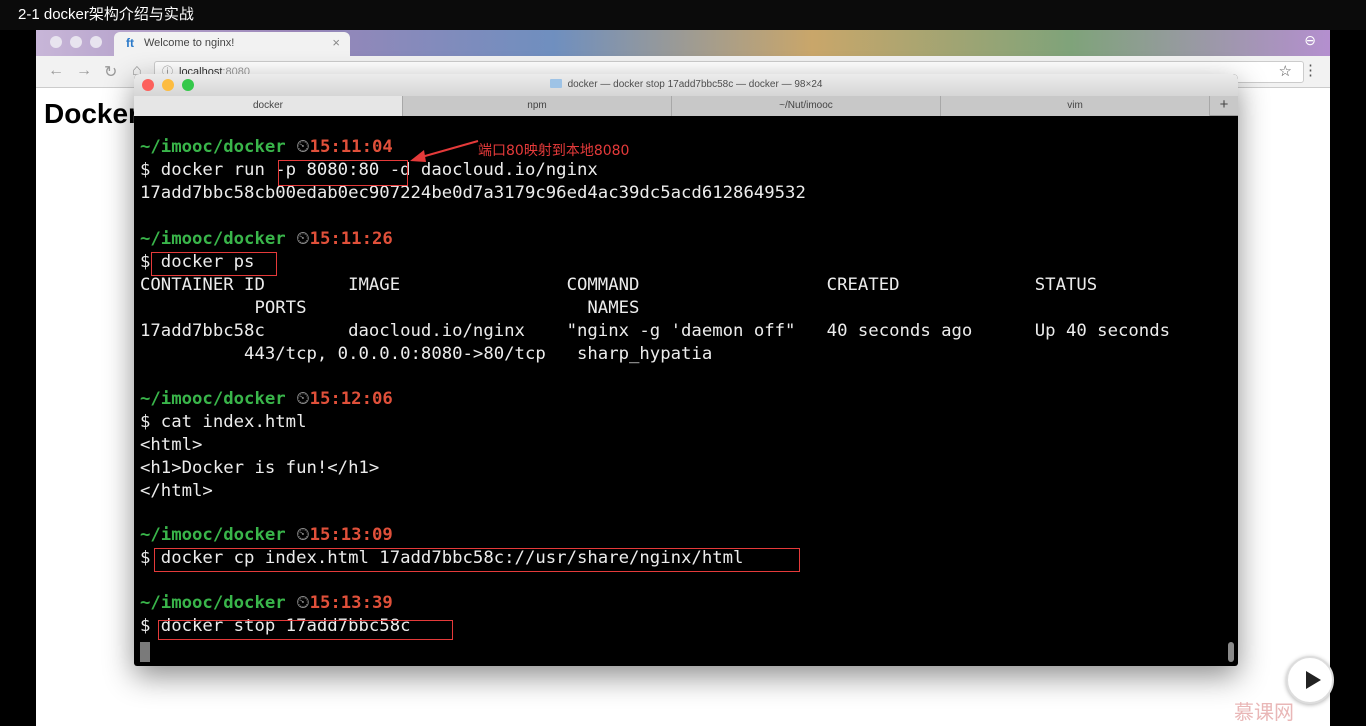 Image resolution: width=1366 pixels, height=726 pixels. What do you see at coordinates (56, 71) in the screenshot?
I see `back-icon: ←` at bounding box center [56, 71].